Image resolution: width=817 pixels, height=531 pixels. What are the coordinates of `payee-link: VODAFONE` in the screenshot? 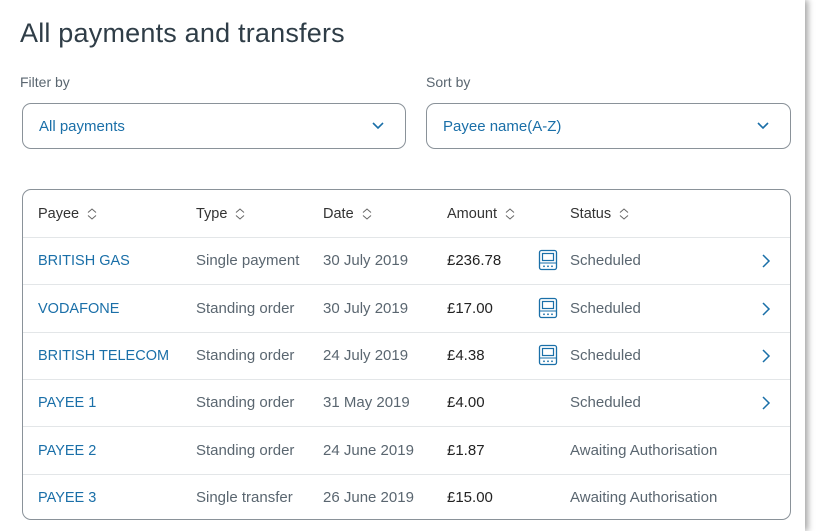 It's located at (78, 308).